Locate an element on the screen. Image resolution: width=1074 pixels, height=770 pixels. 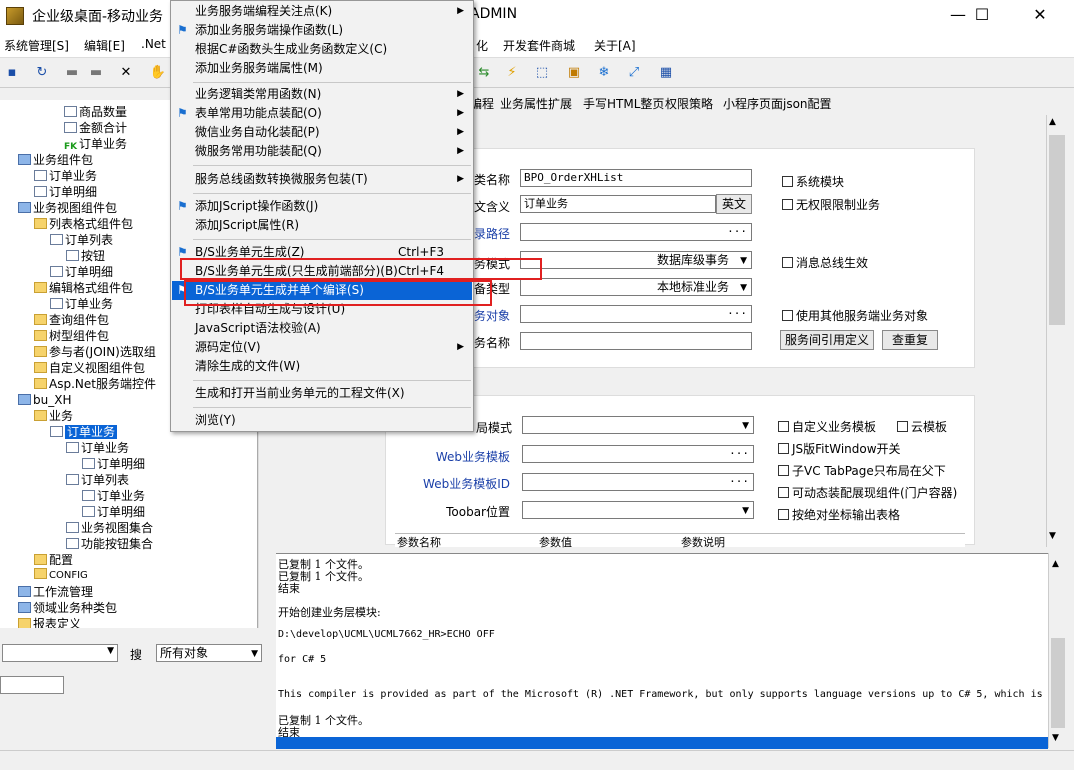
transaction-mode-select: 数据库级事务 ▼ is located at coordinates (636, 260).